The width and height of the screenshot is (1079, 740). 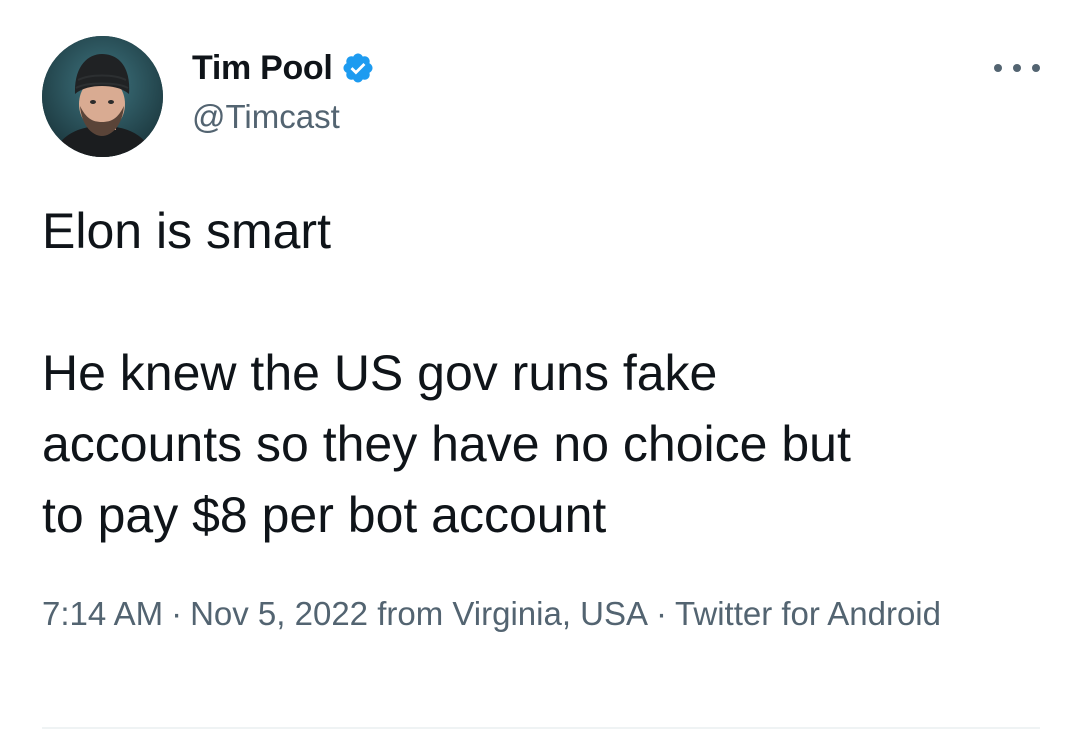 I want to click on more-options-icon, so click(x=1017, y=68).